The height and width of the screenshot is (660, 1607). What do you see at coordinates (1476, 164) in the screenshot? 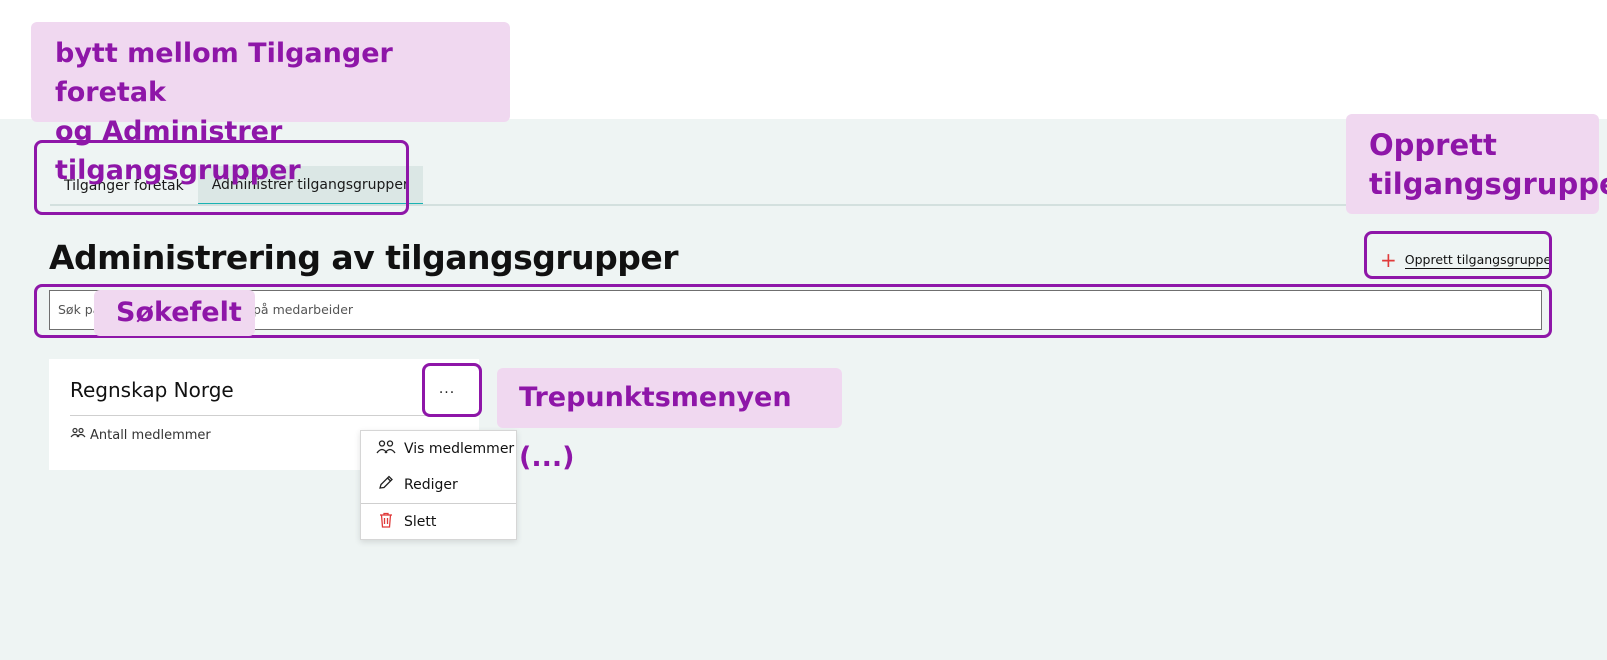
I see `create-note: Opprett tilgangsgruppe` at bounding box center [1476, 164].